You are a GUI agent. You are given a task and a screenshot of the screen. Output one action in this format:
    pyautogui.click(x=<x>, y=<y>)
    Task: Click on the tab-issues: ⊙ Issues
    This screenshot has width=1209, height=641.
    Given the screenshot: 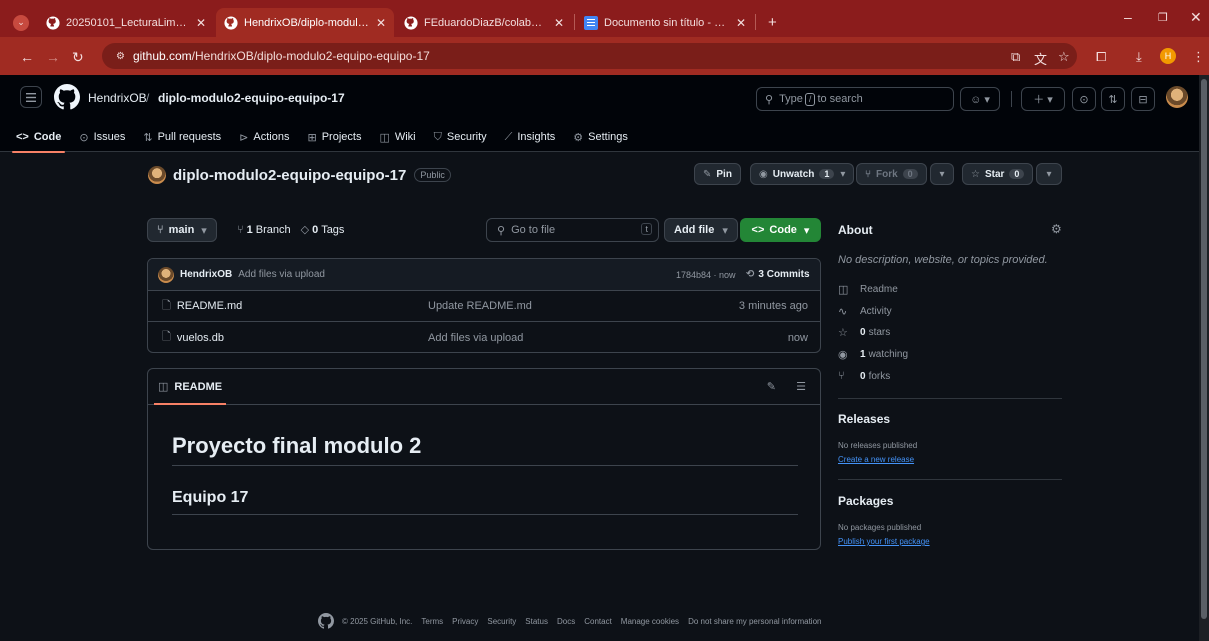 What is the action you would take?
    pyautogui.click(x=102, y=137)
    